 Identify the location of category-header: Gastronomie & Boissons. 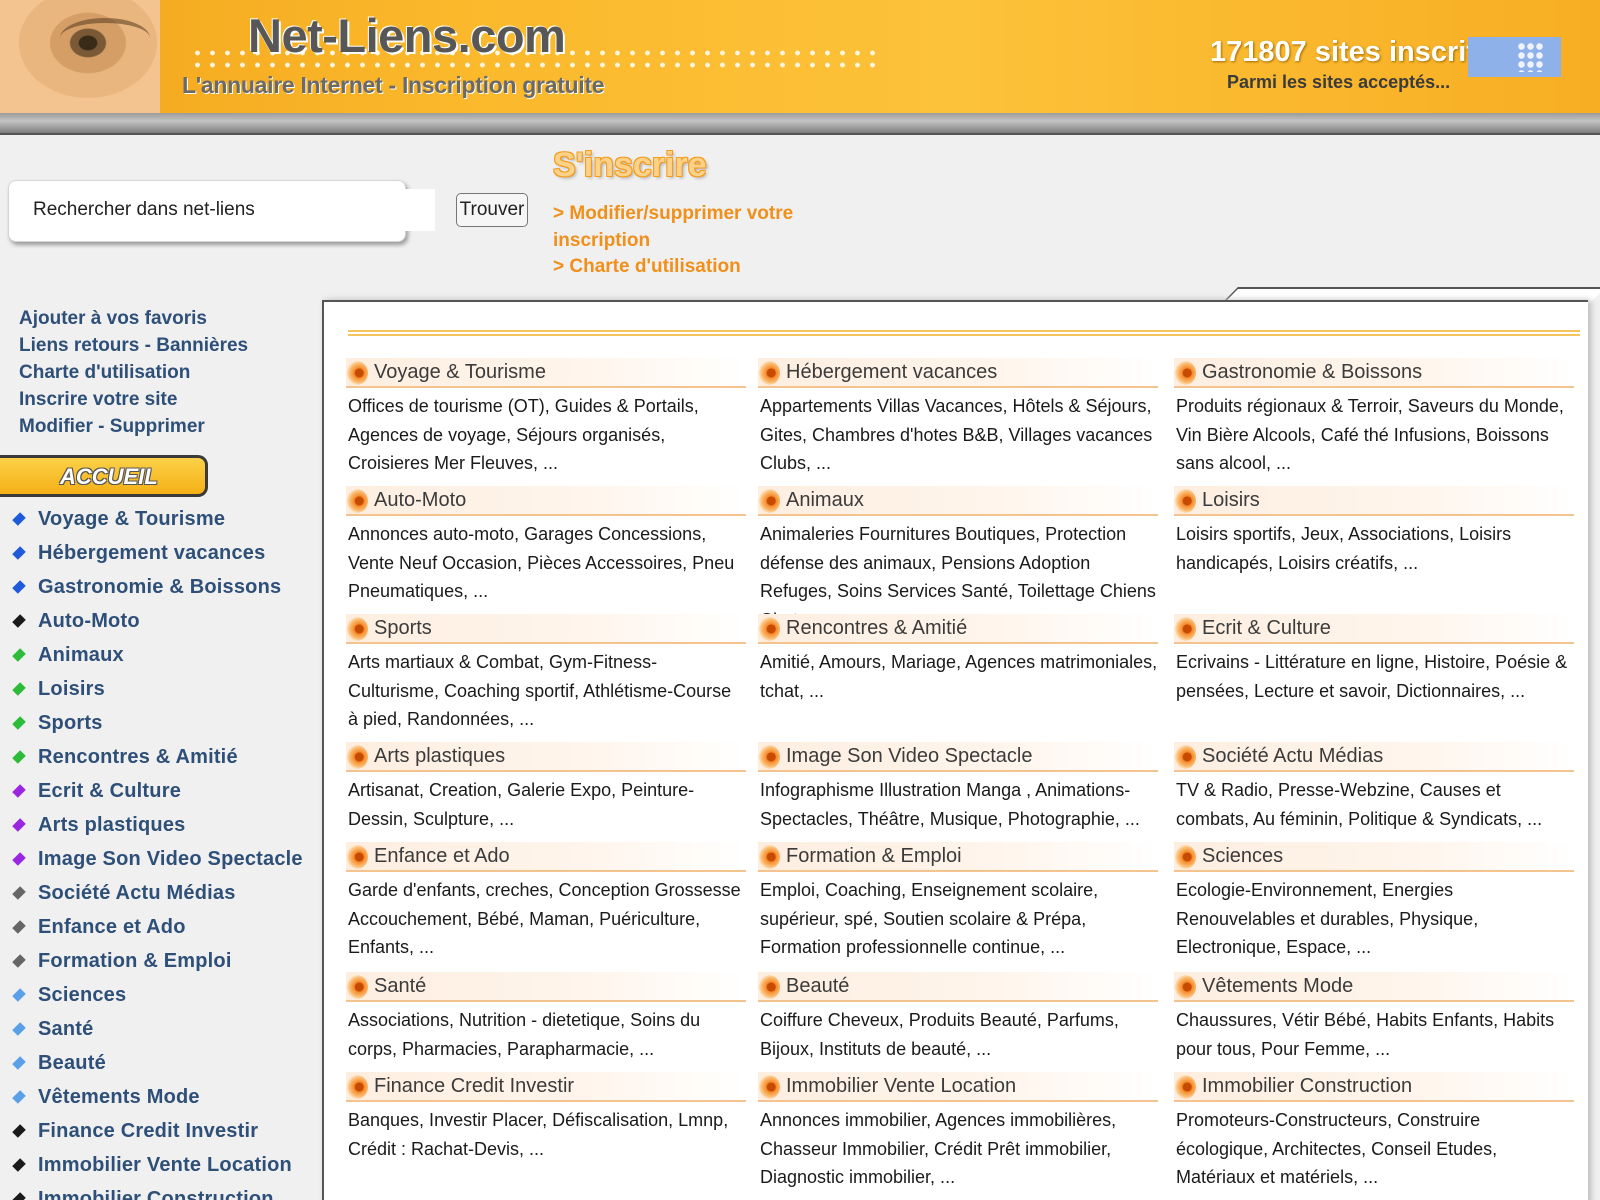
(1374, 373).